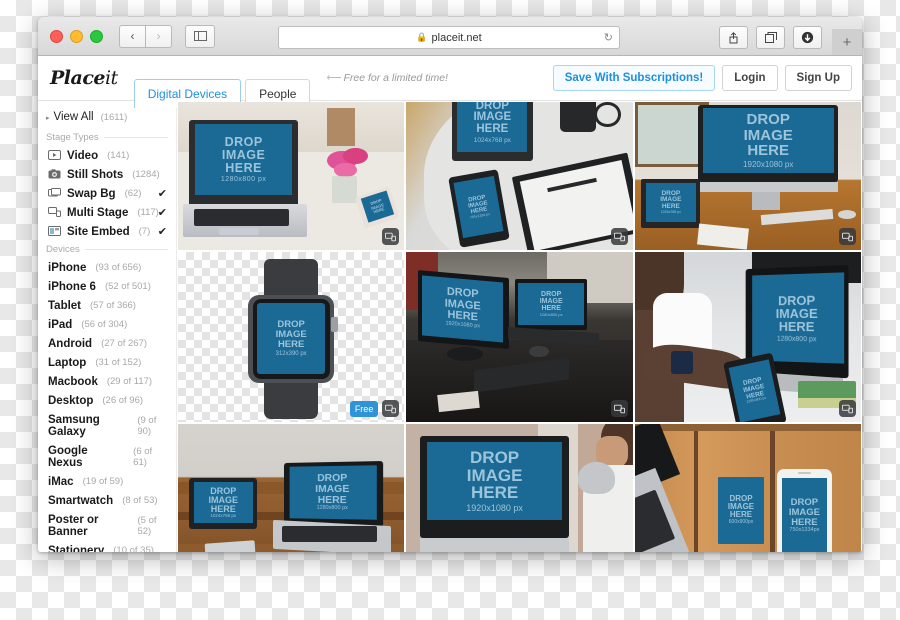 Image resolution: width=900 pixels, height=620 pixels. Describe the element at coordinates (818, 78) in the screenshot. I see `signup-button: Sign Up` at that location.